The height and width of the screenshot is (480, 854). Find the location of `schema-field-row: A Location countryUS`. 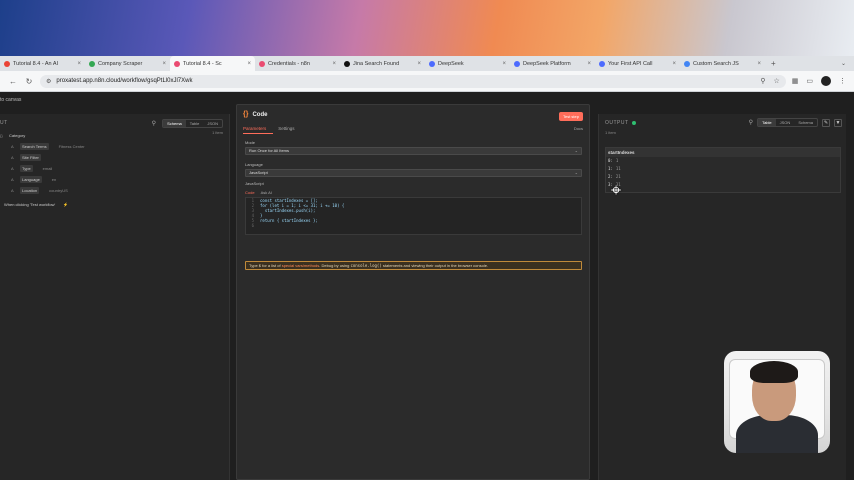

schema-field-row: A Location countryUS is located at coordinates (42, 190).